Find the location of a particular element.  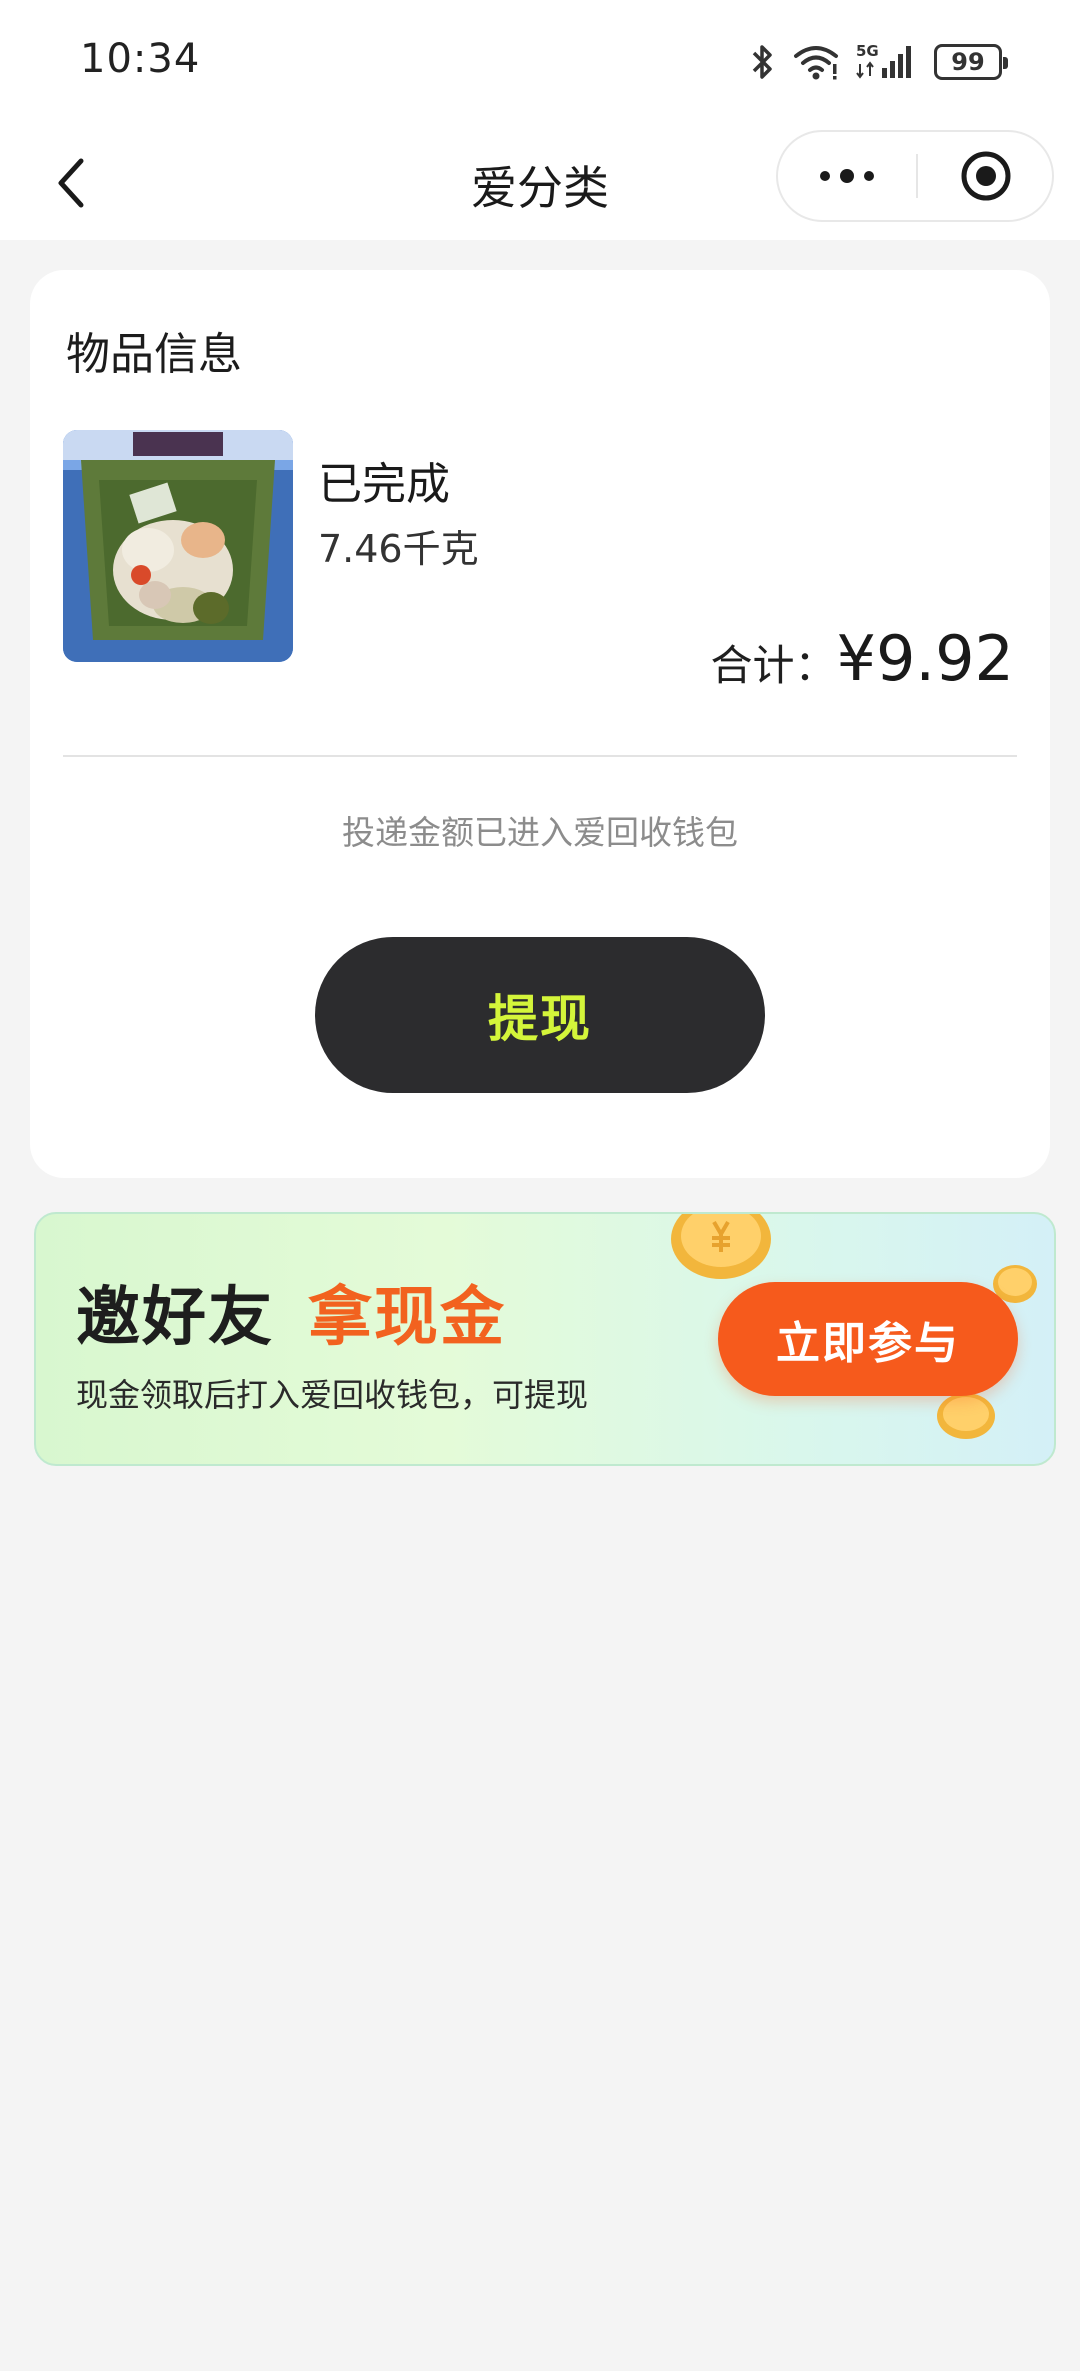

item-status: 已完成 is located at coordinates (384, 484).